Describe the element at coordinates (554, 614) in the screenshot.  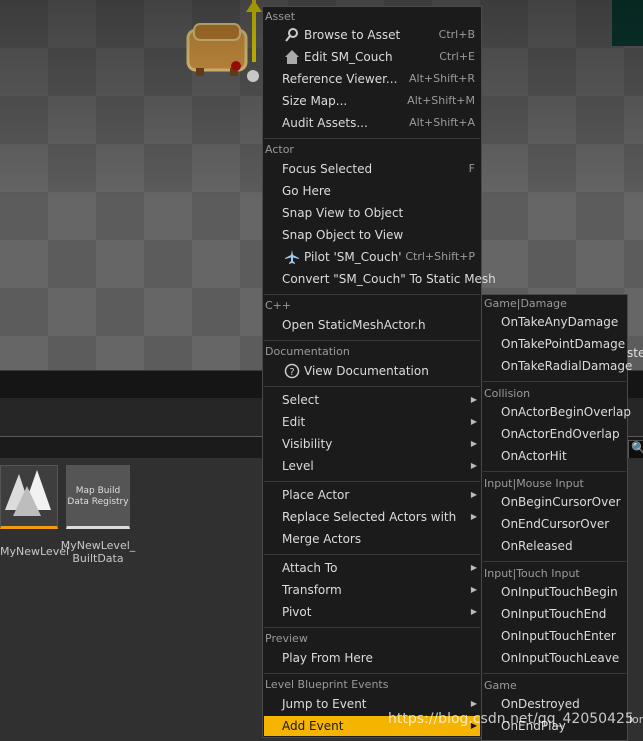
I see `event-on-input-touch-end: OnInputTouchEnd` at that location.